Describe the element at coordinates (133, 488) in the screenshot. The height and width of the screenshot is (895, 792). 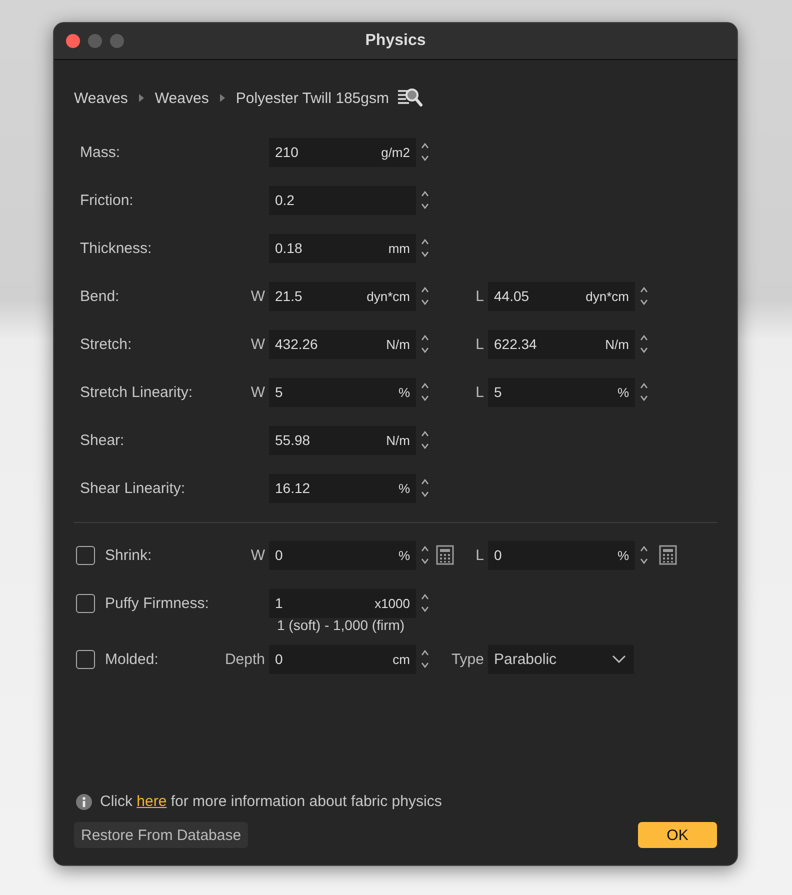
I see `field-label: Shear Linearity:` at that location.